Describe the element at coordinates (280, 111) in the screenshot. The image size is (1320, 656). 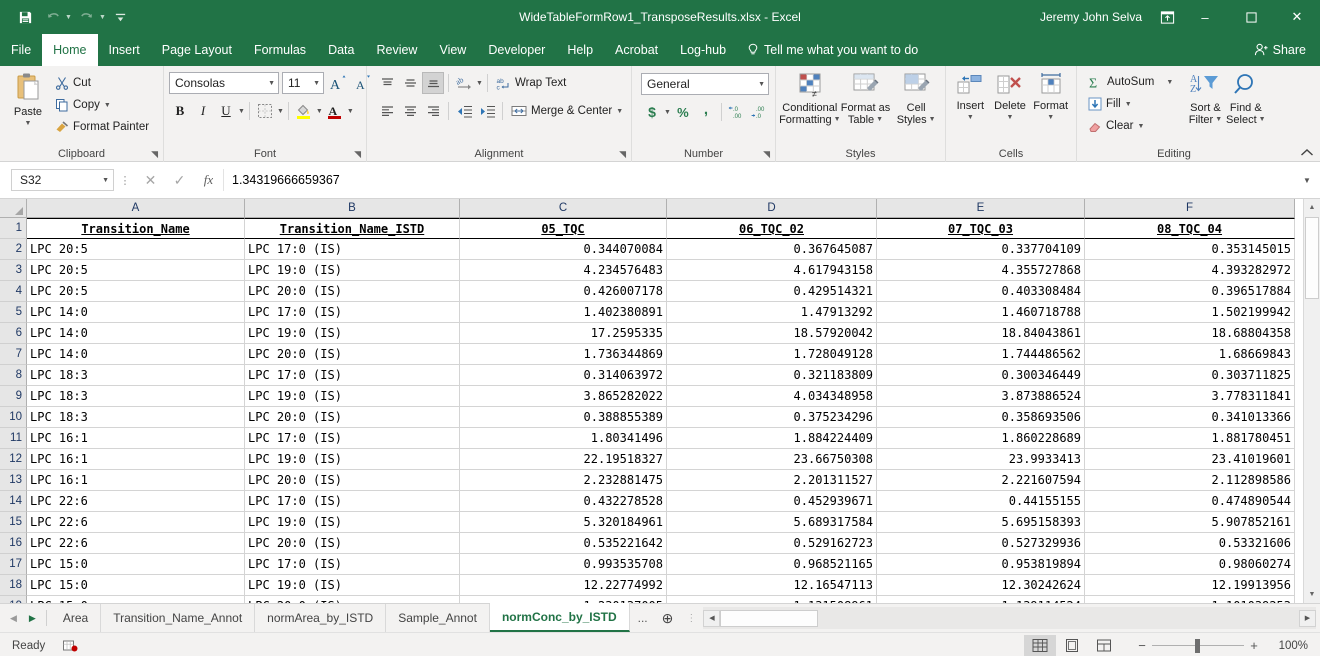
I see `borders-dropdown-caret: ▼` at that location.